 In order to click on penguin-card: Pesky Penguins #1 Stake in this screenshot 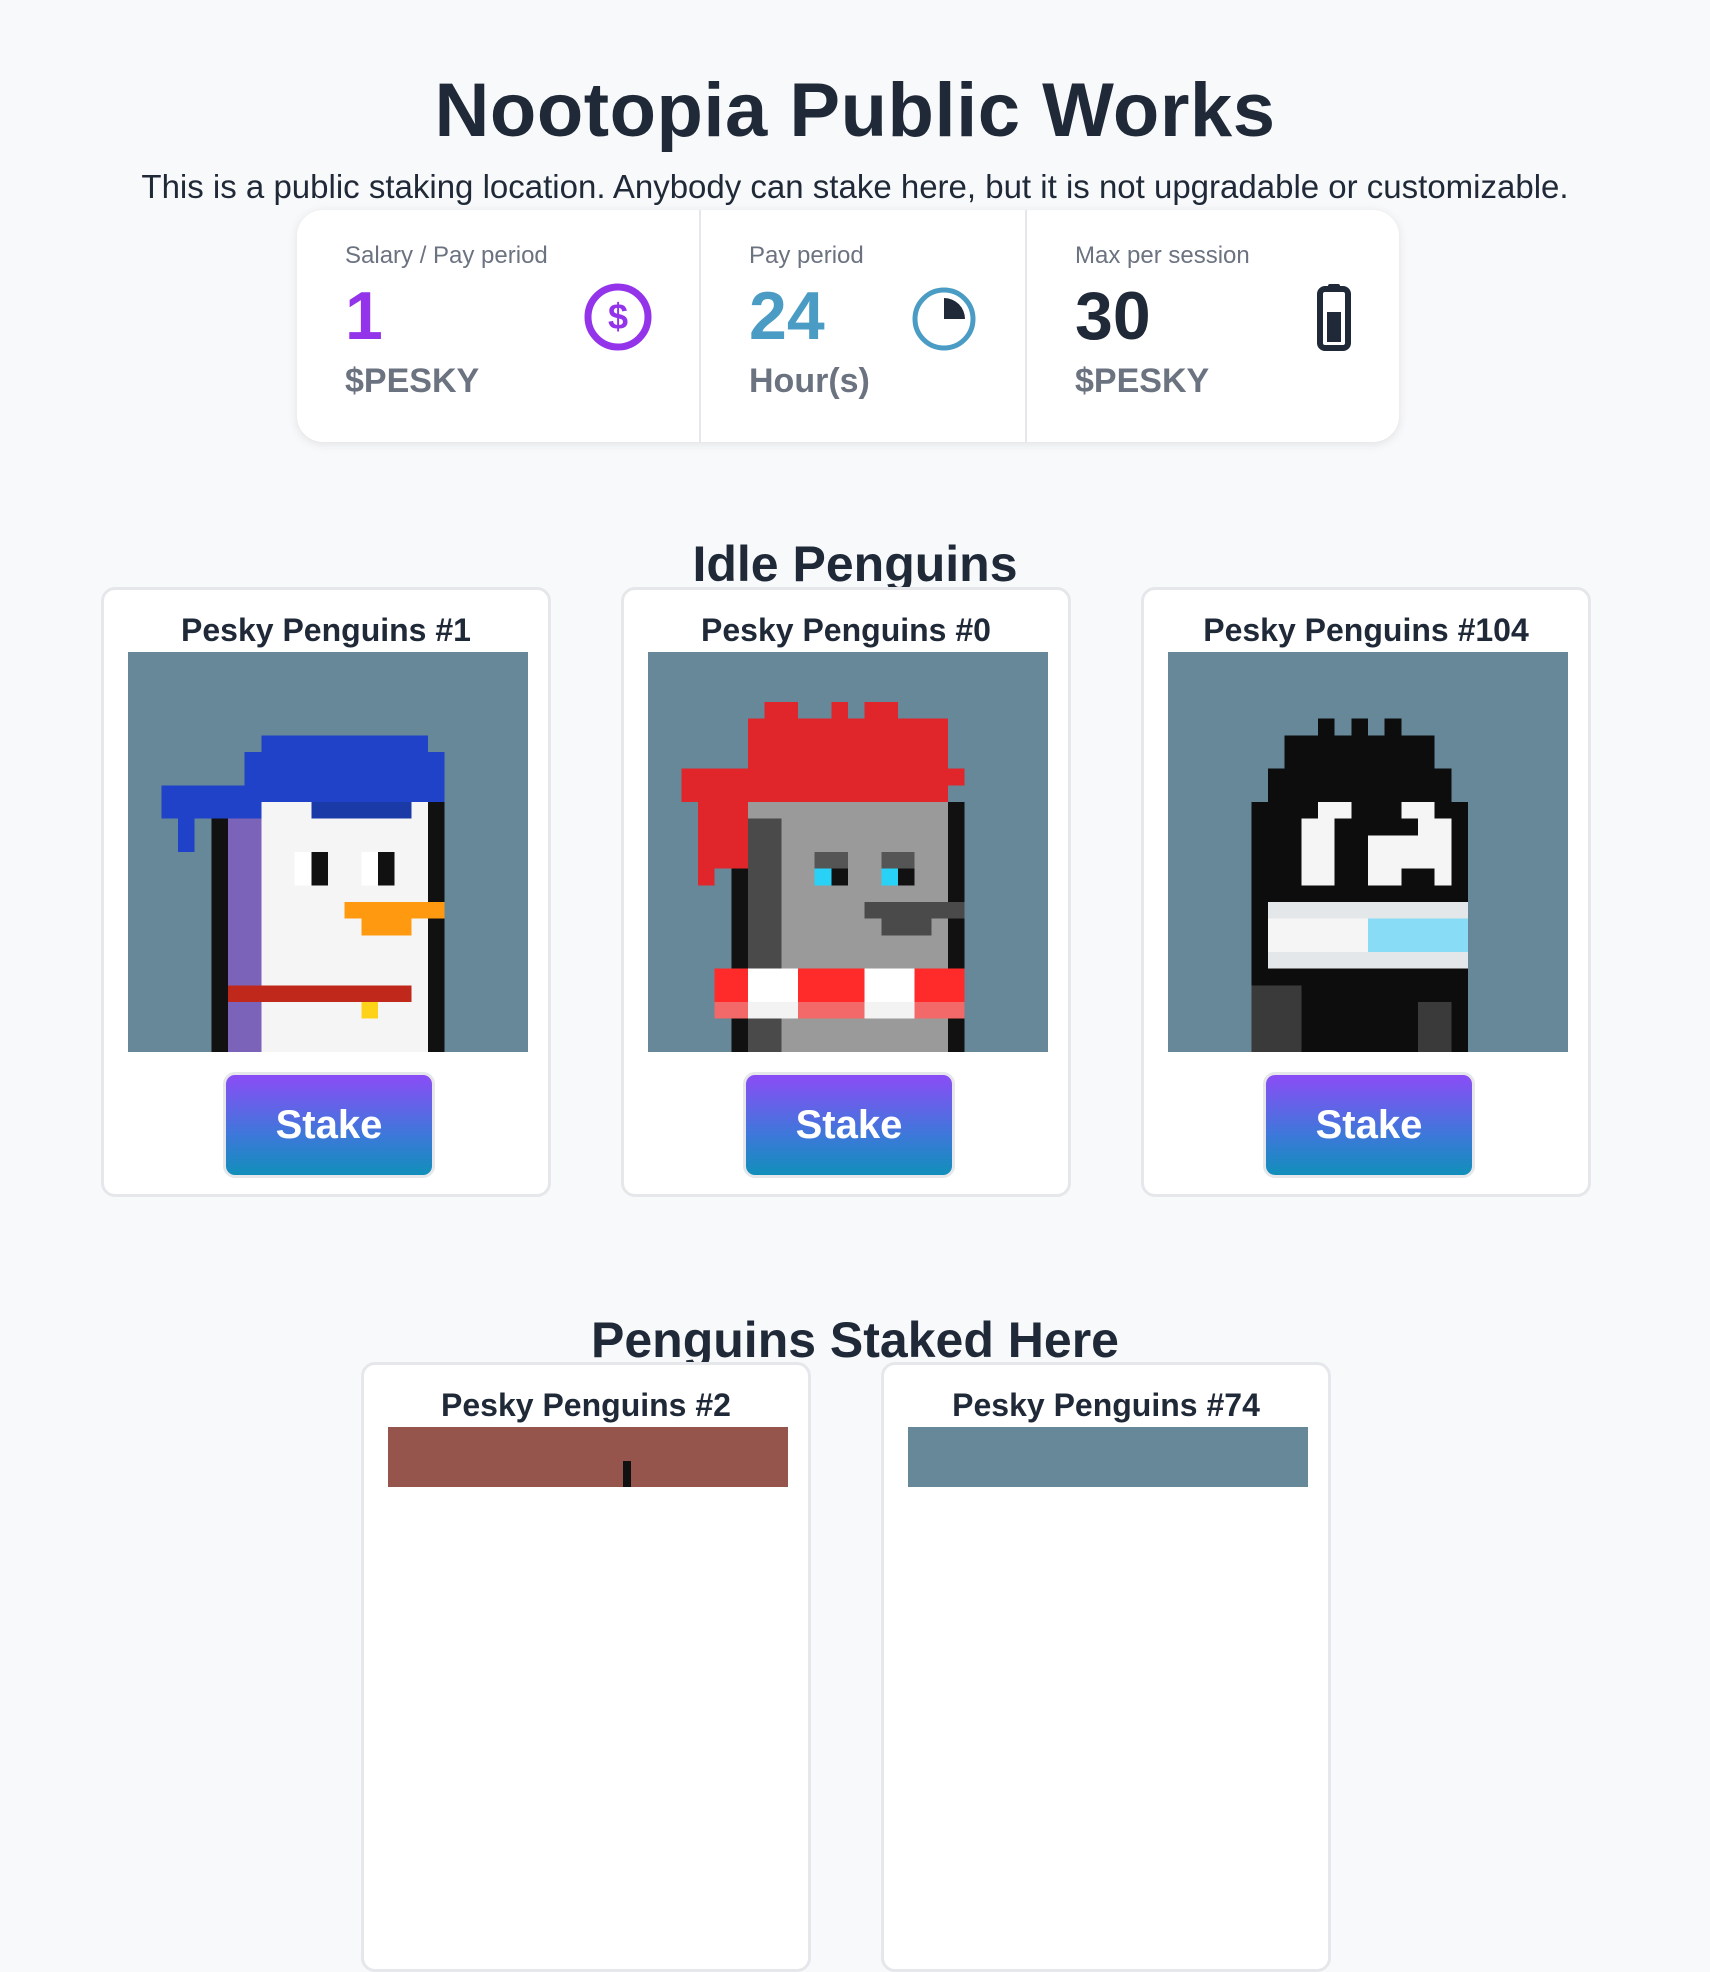, I will do `click(326, 892)`.